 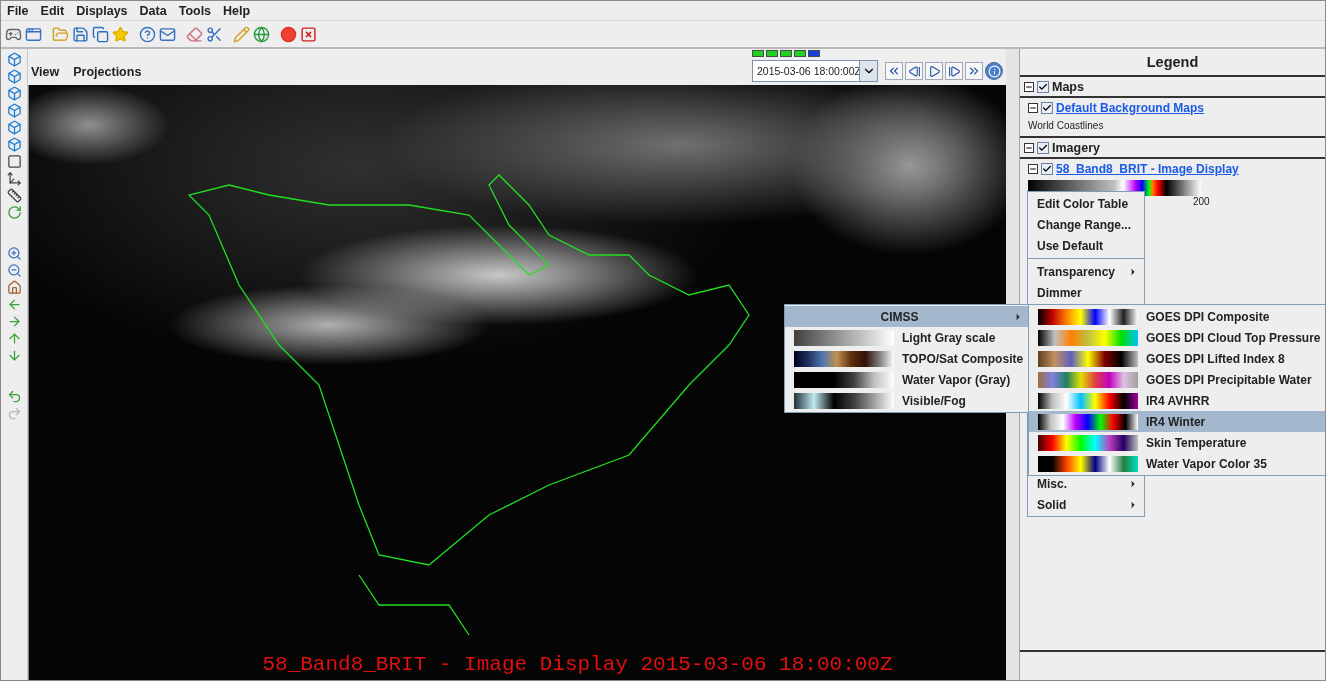 I want to click on play-icon, so click(x=934, y=71).